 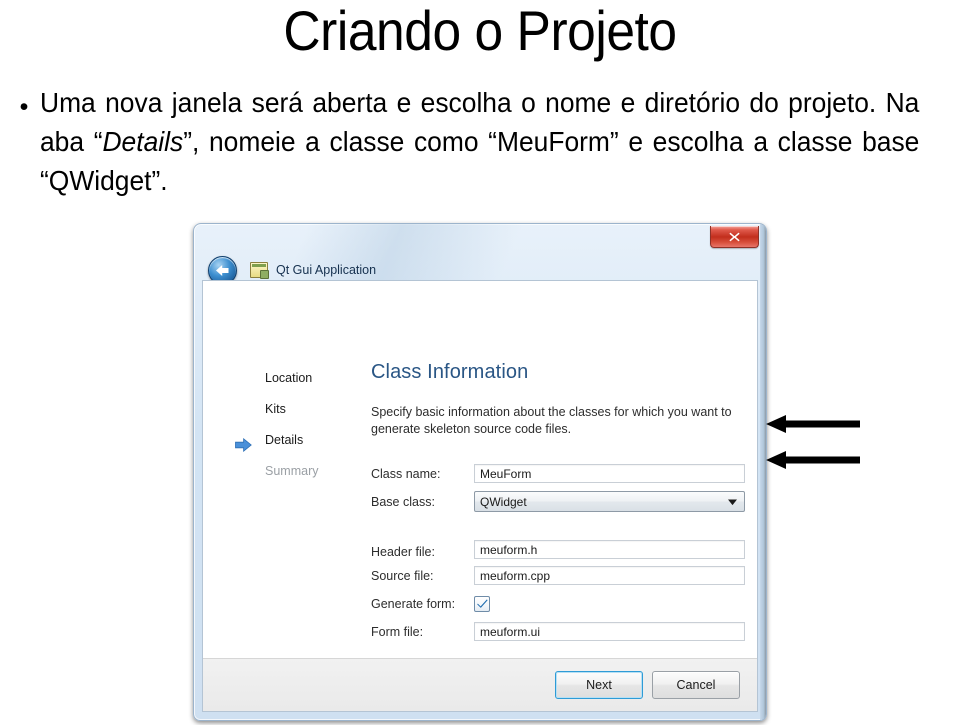 I want to click on generate-form-checkbox, so click(x=482, y=603).